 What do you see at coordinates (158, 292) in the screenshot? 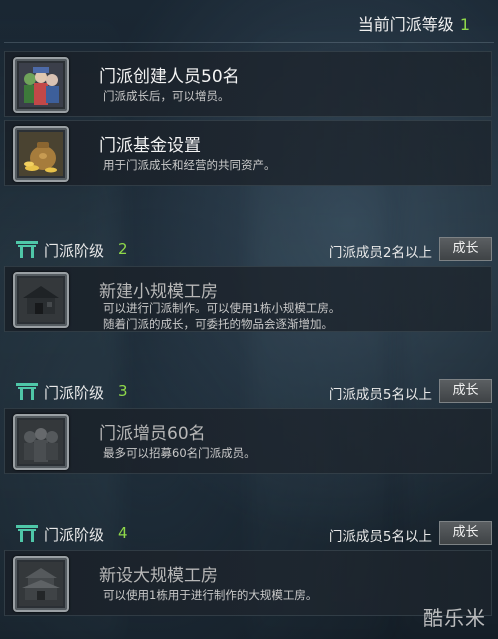
I see `perk-title: 新建小规模工房` at bounding box center [158, 292].